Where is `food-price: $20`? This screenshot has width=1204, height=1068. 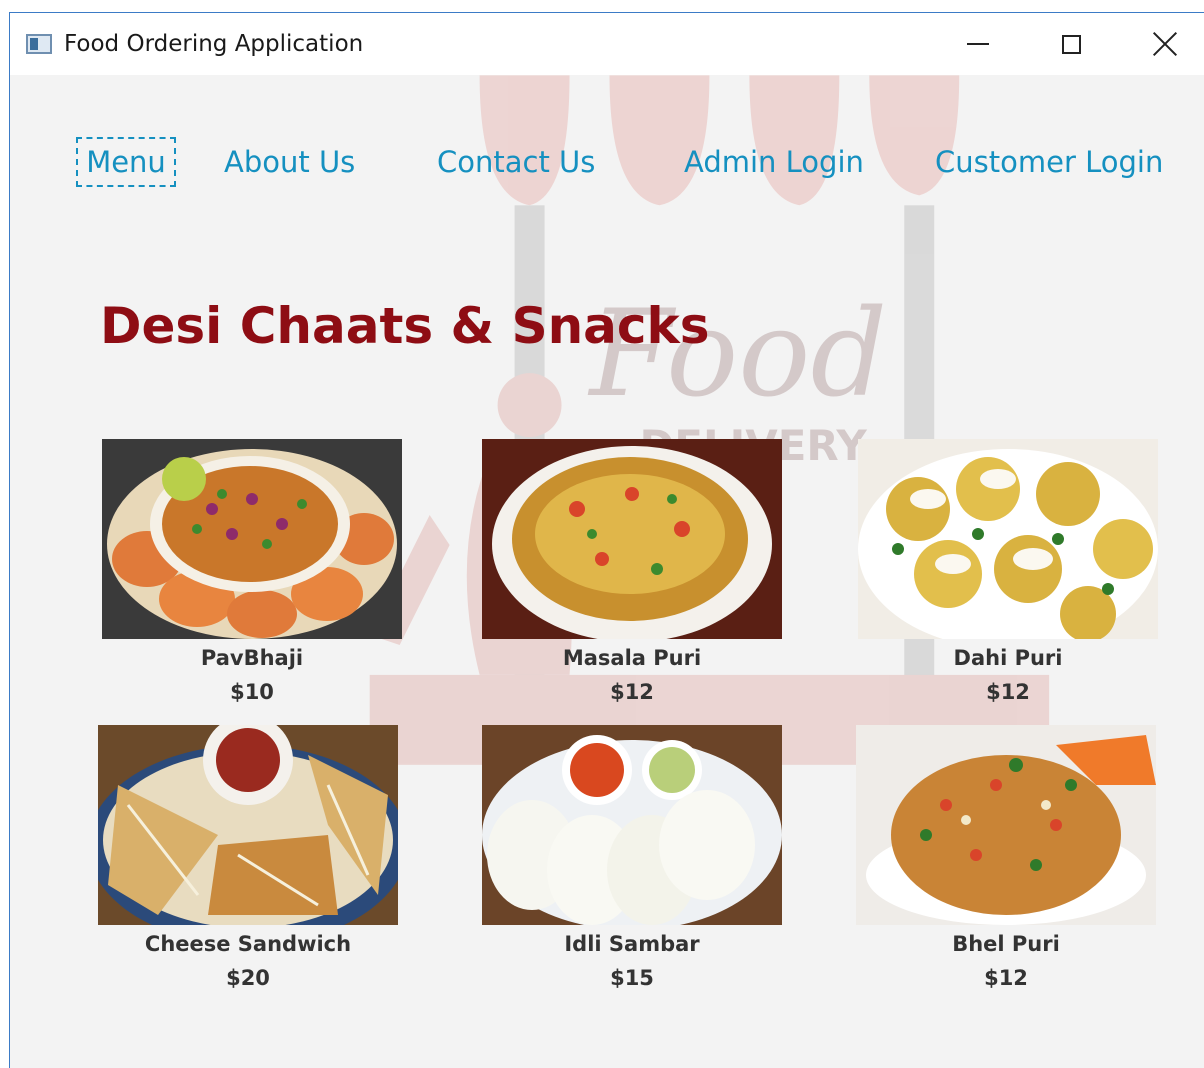
food-price: $20 is located at coordinates (248, 978).